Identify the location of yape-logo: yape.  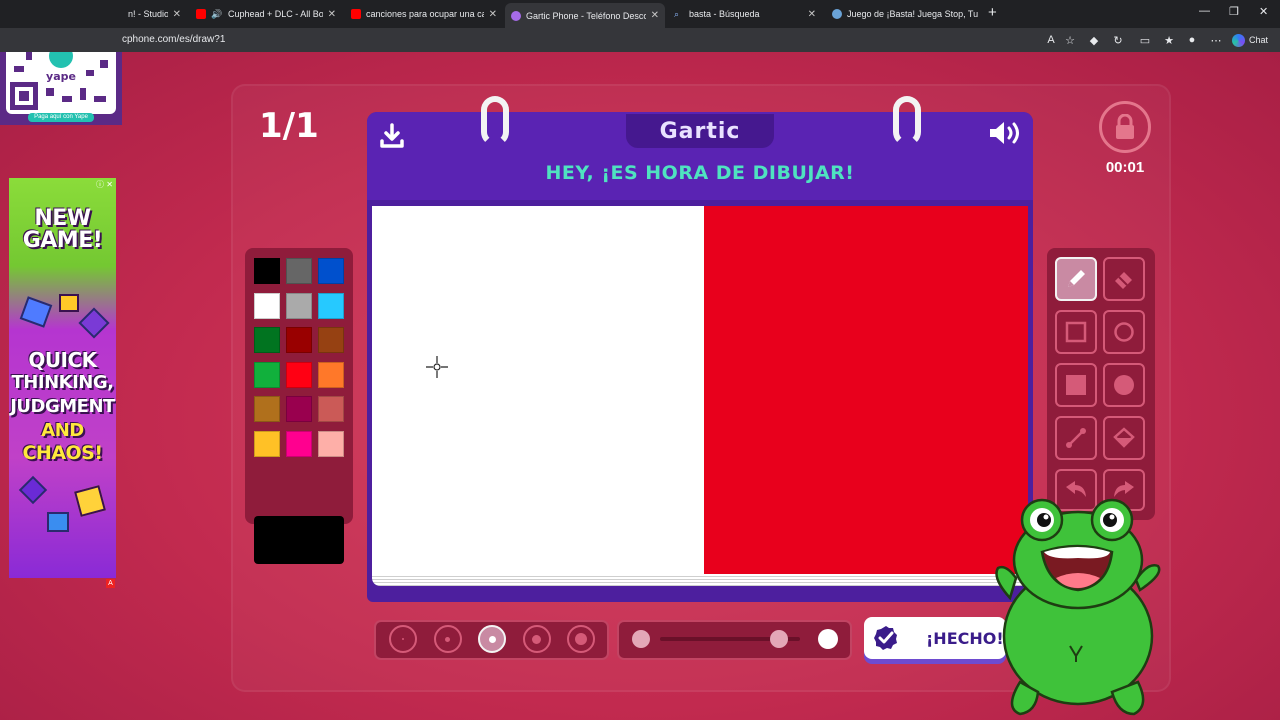
(61, 76).